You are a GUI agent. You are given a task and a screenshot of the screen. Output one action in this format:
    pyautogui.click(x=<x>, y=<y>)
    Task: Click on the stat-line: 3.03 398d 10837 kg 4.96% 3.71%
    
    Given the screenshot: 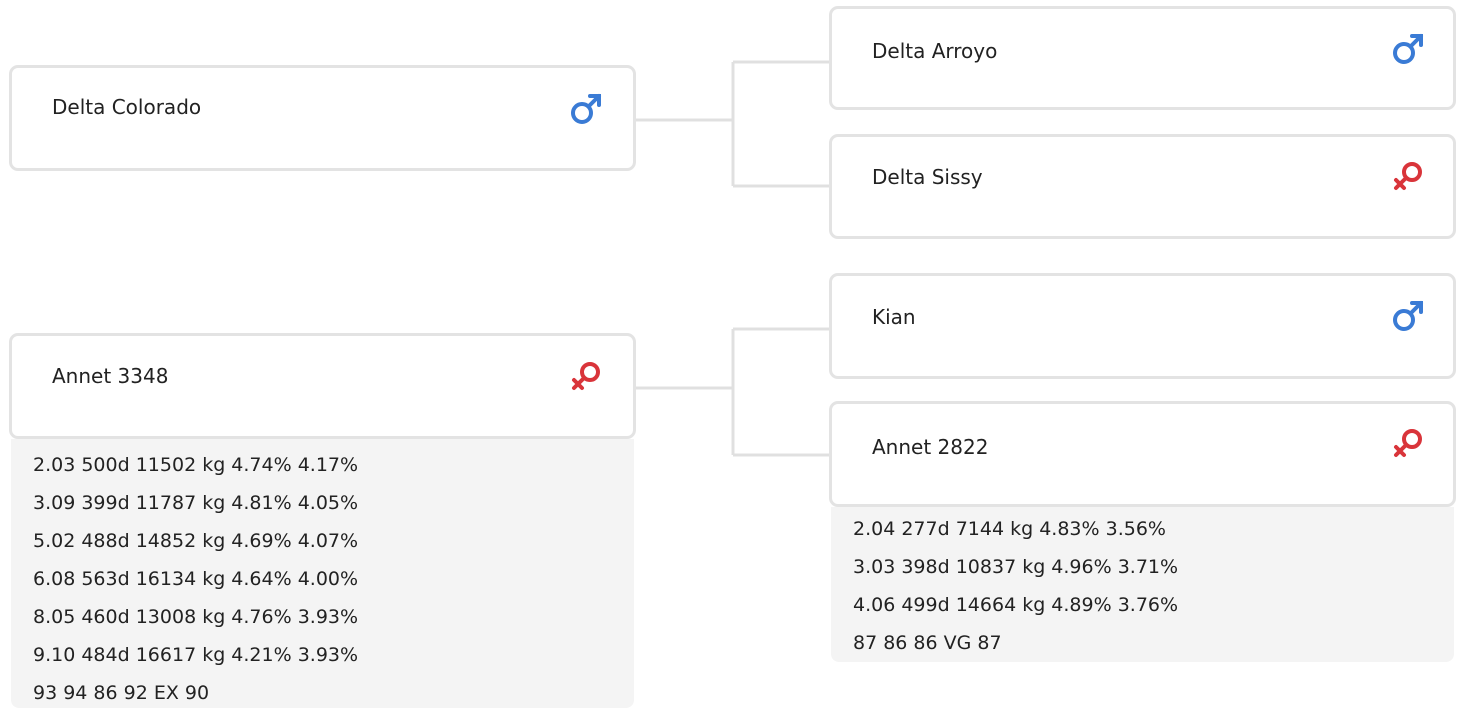 What is the action you would take?
    pyautogui.click(x=1016, y=567)
    